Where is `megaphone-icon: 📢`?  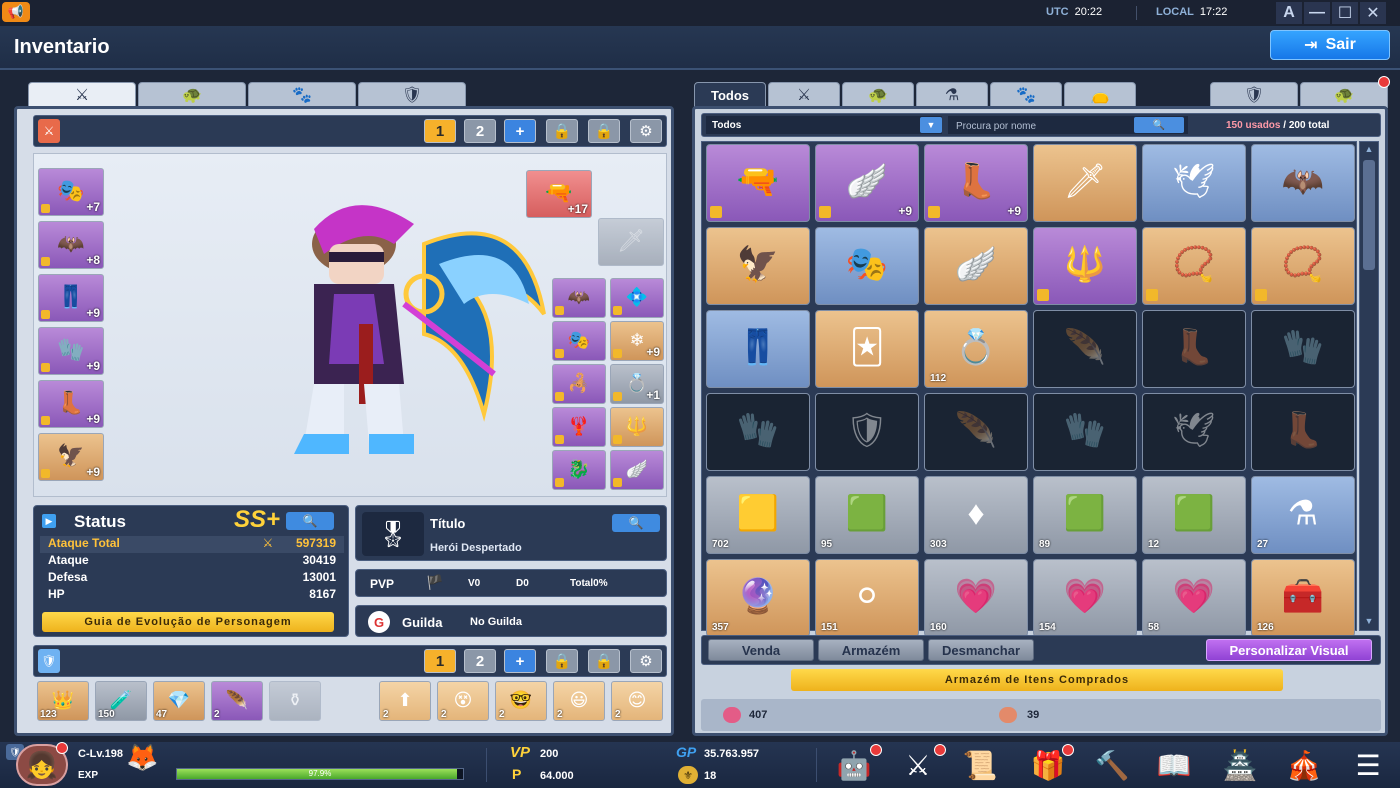 megaphone-icon: 📢 is located at coordinates (16, 12).